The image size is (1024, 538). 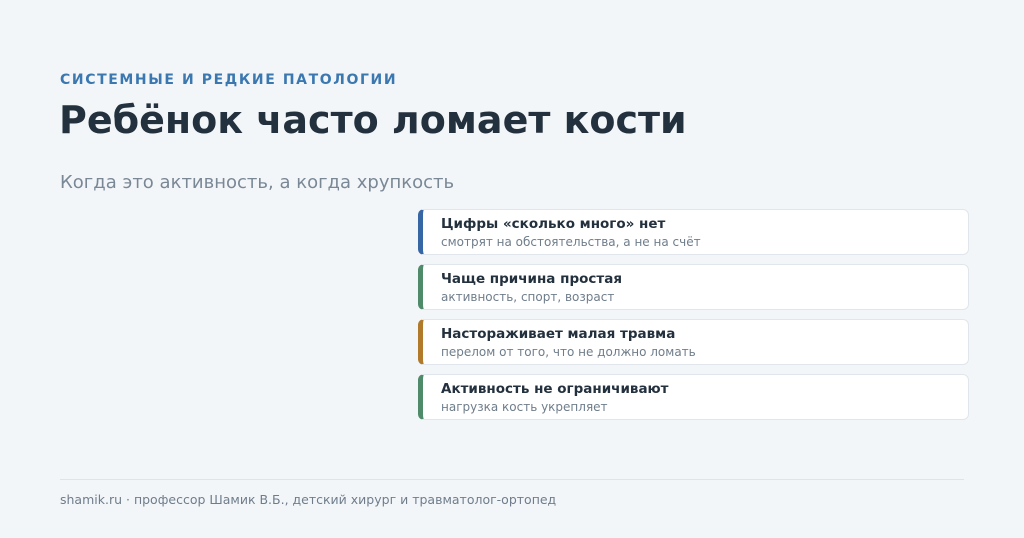 I want to click on key-point-title: Активность не ограничивают, so click(x=555, y=389).